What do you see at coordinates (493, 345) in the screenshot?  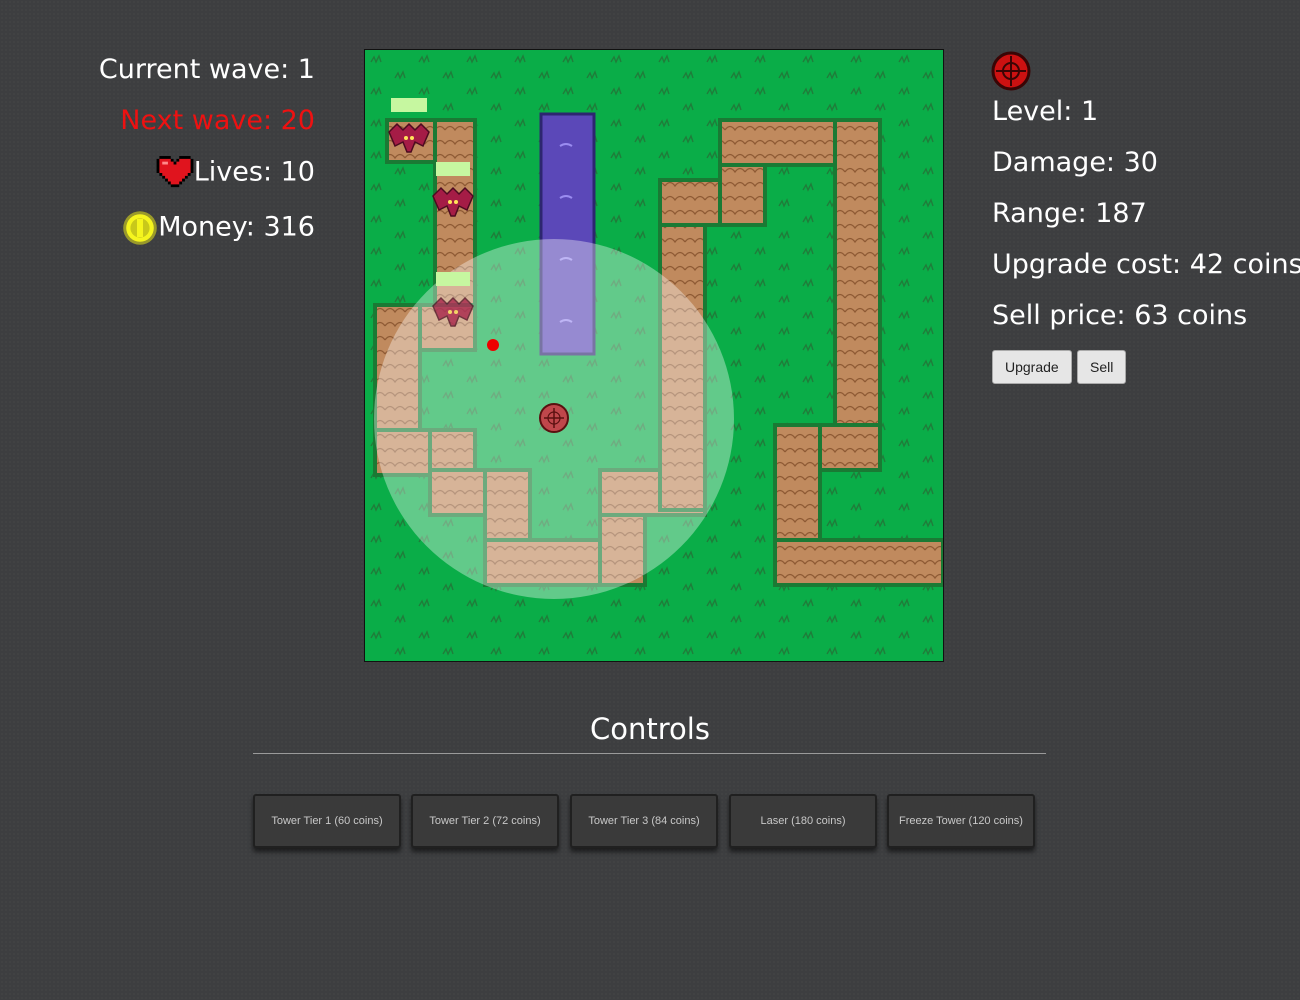 I see `projectile` at bounding box center [493, 345].